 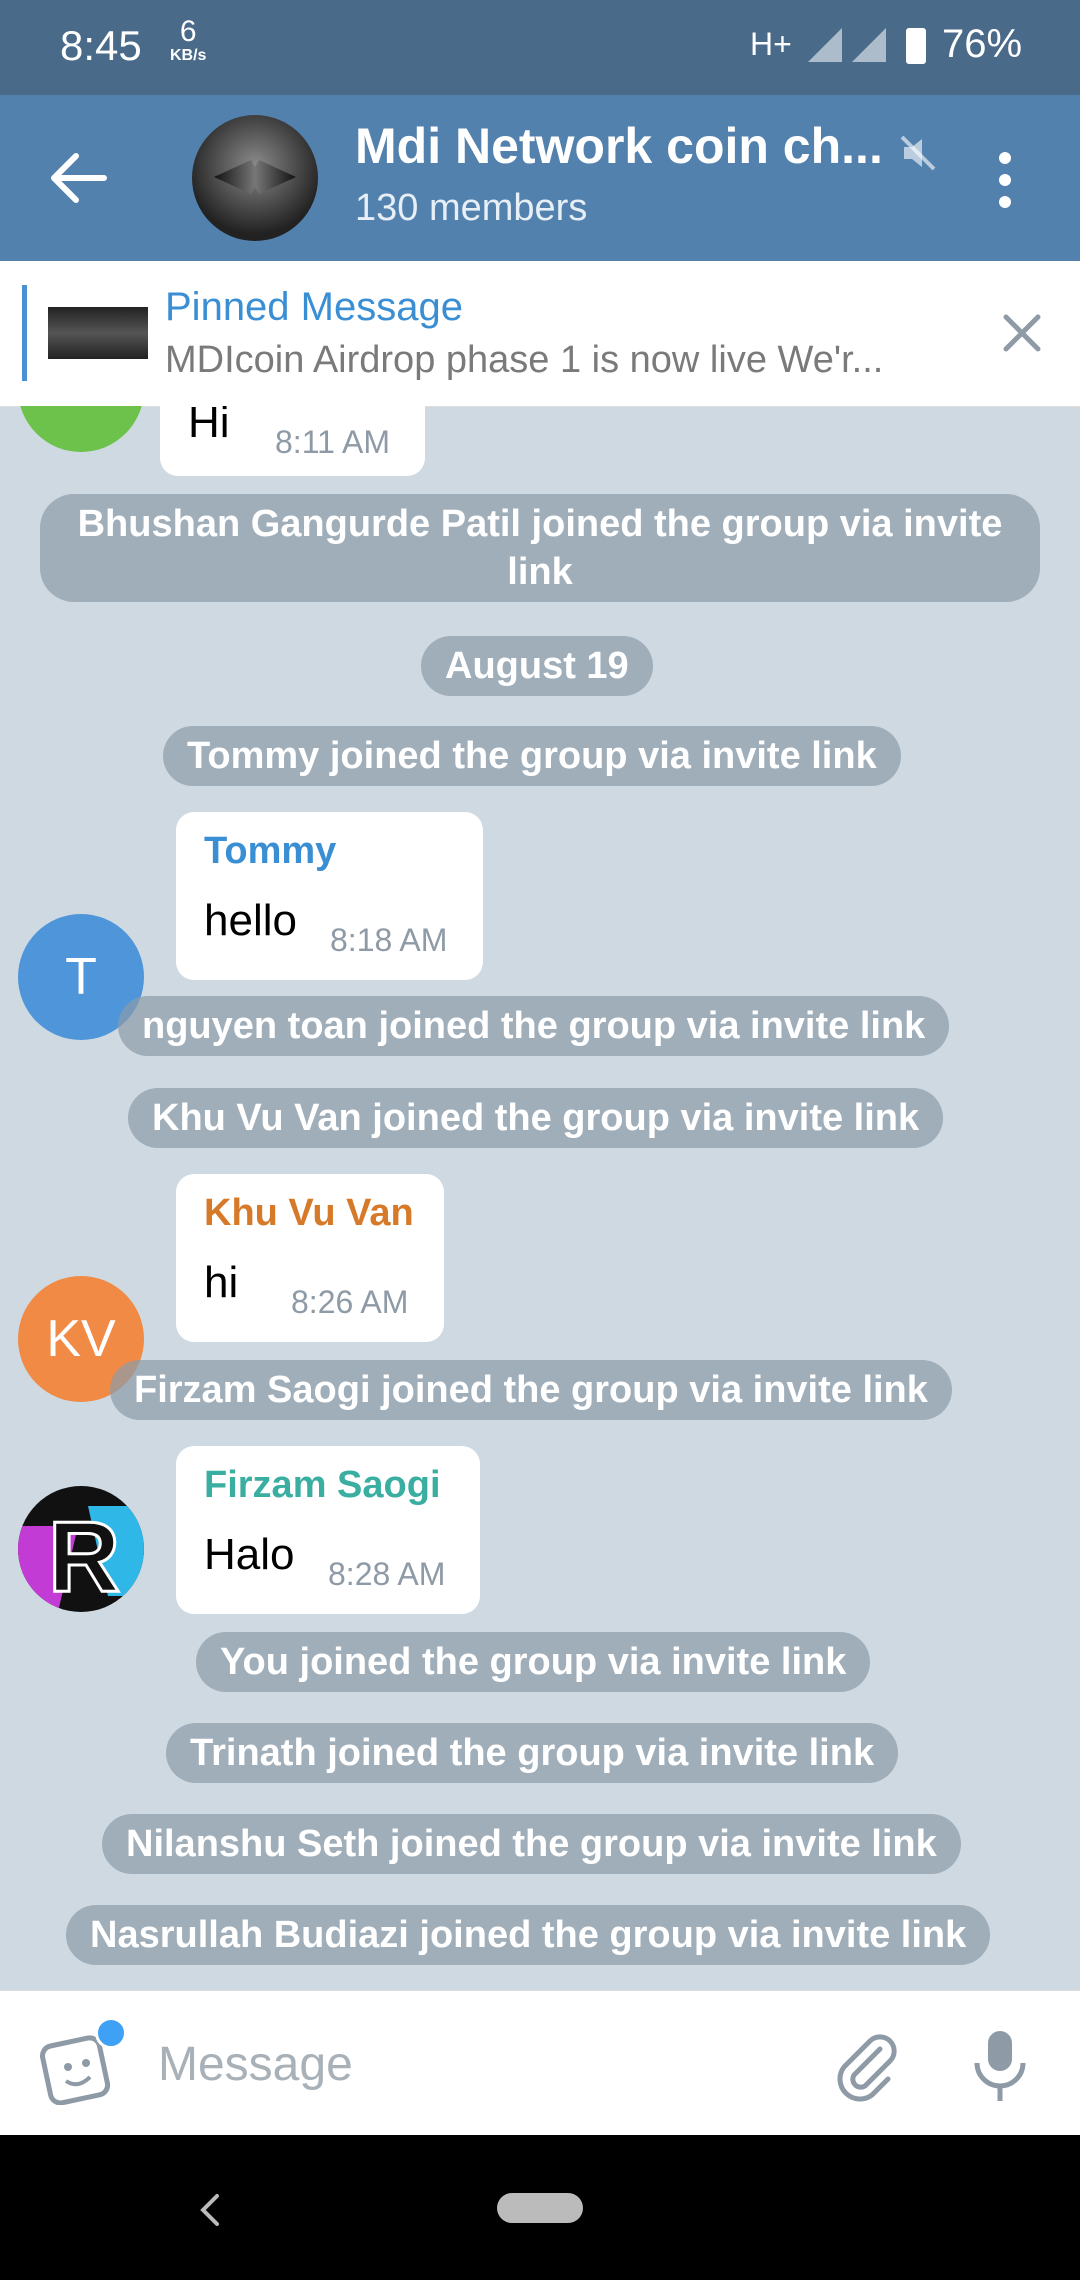 What do you see at coordinates (249, 1554) in the screenshot?
I see `message-text: Halo` at bounding box center [249, 1554].